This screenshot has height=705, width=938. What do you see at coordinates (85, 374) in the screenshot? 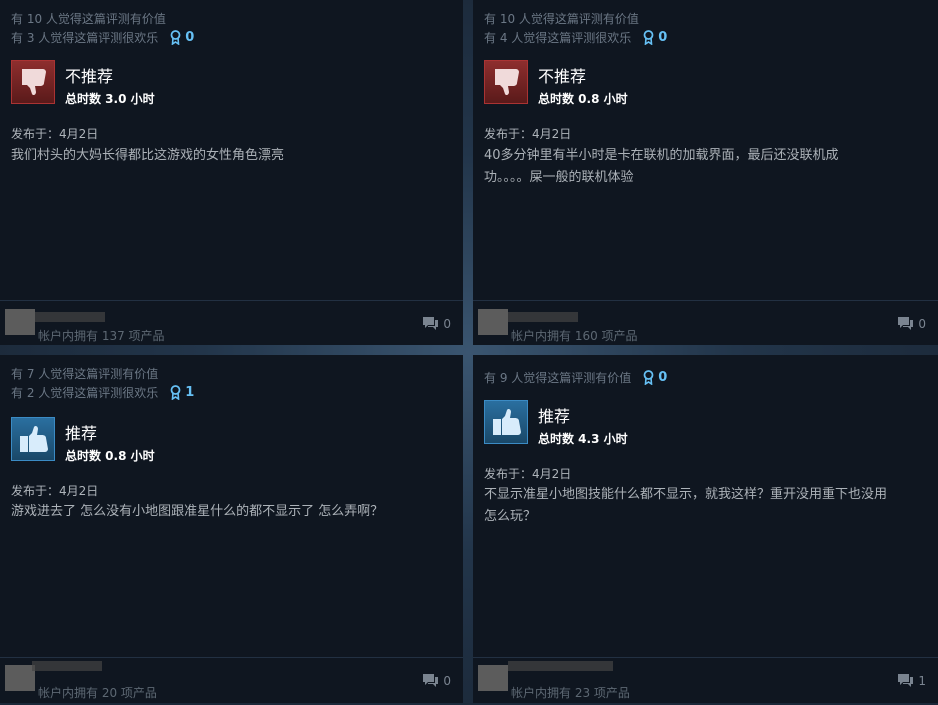
I see `helpful-count: 有 7 人觉得这篇评测有价值` at bounding box center [85, 374].